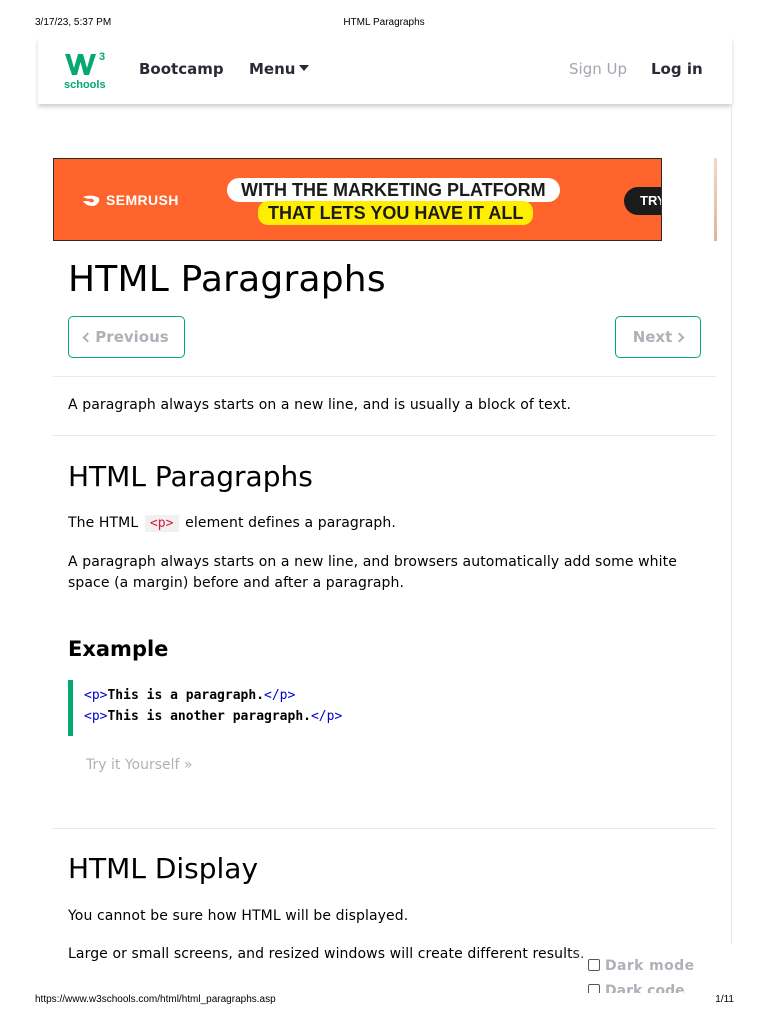  I want to click on w3schools-logo: 3 schools, so click(88, 70).